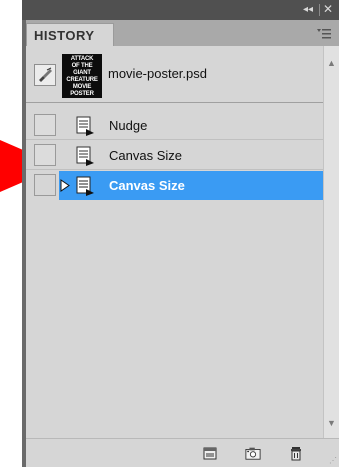 The image size is (339, 467). I want to click on vertical-scrollbar: ▲ ▼, so click(331, 242).